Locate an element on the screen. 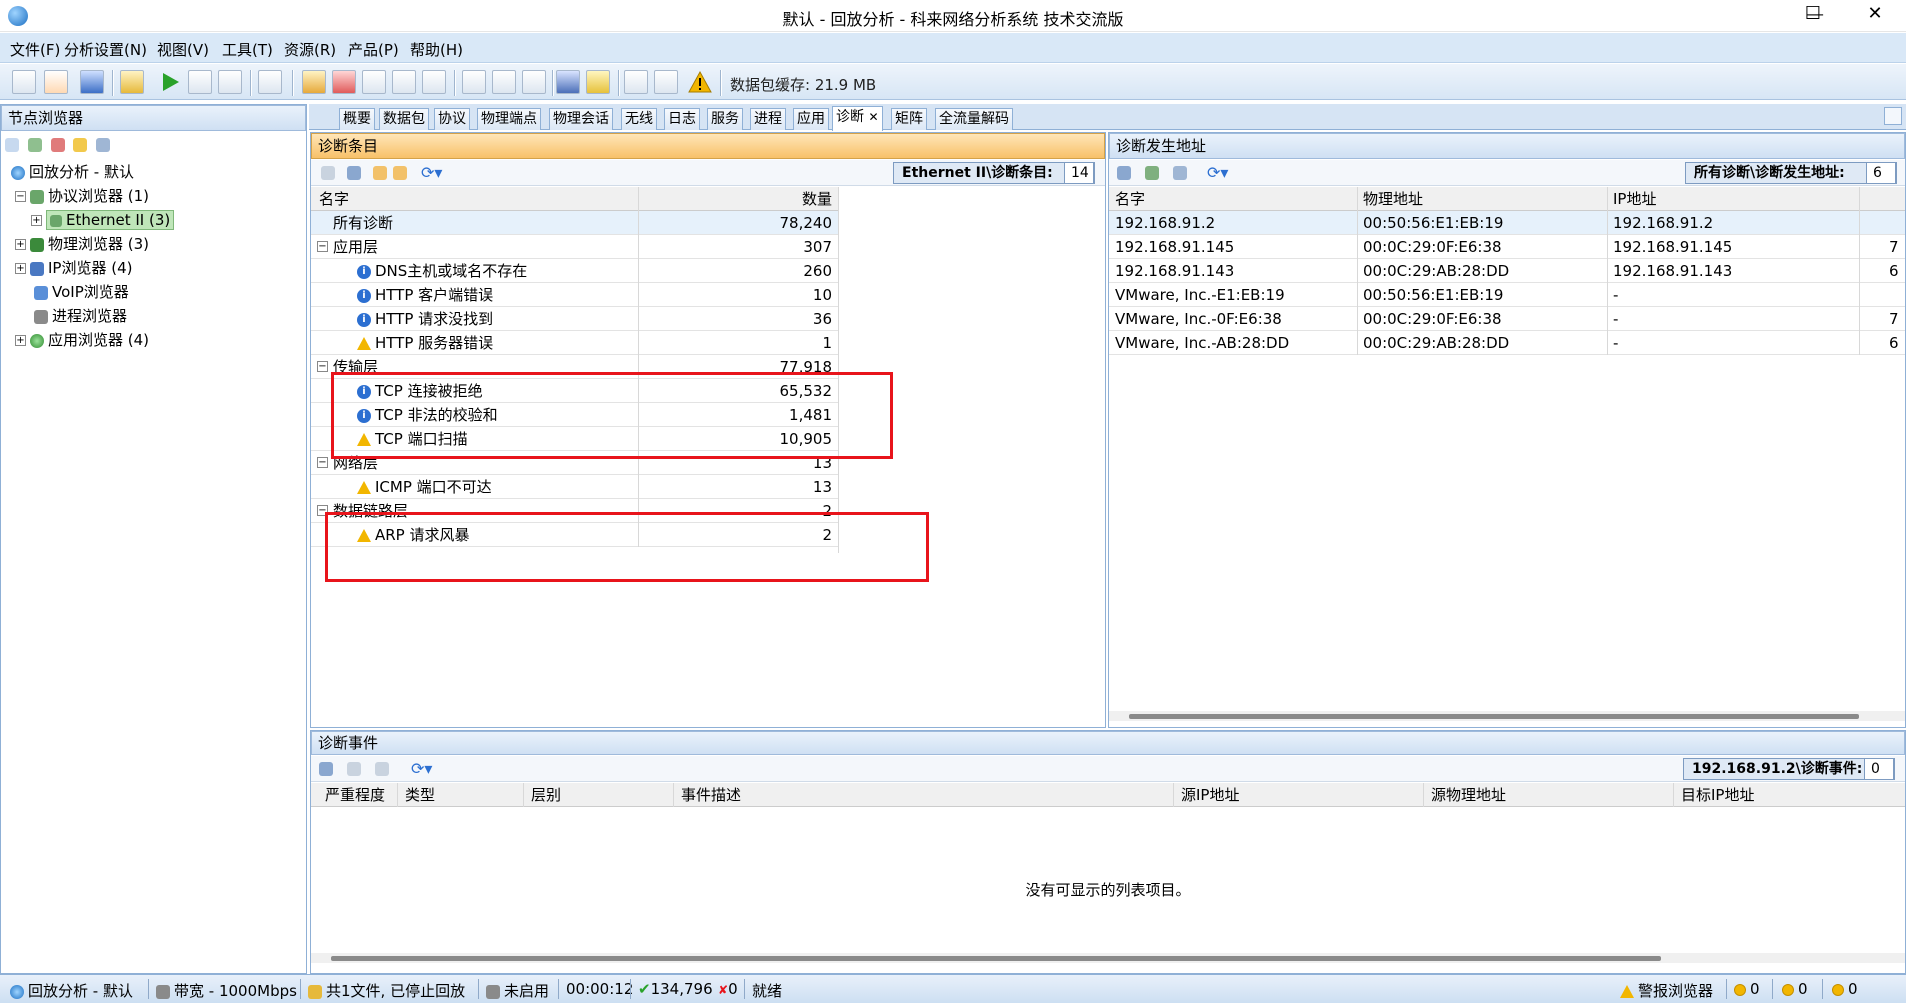 This screenshot has height=1003, width=1927. tree-item-physical: + 物理浏览器 (3) is located at coordinates (82, 244).